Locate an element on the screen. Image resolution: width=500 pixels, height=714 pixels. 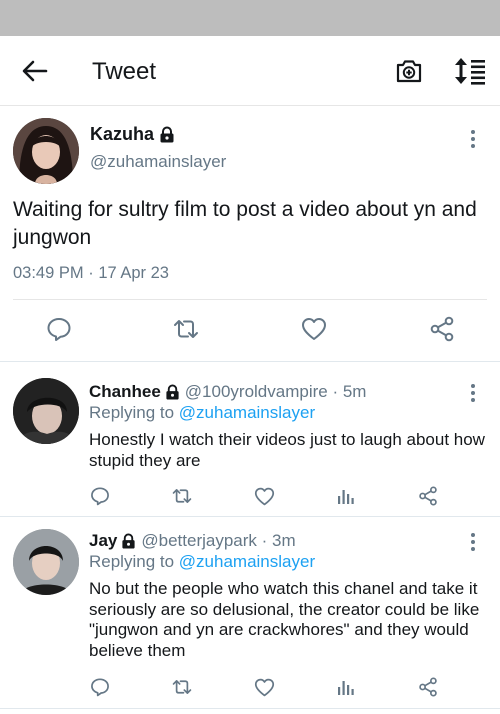
author-name: Kazuha is located at coordinates (122, 134).